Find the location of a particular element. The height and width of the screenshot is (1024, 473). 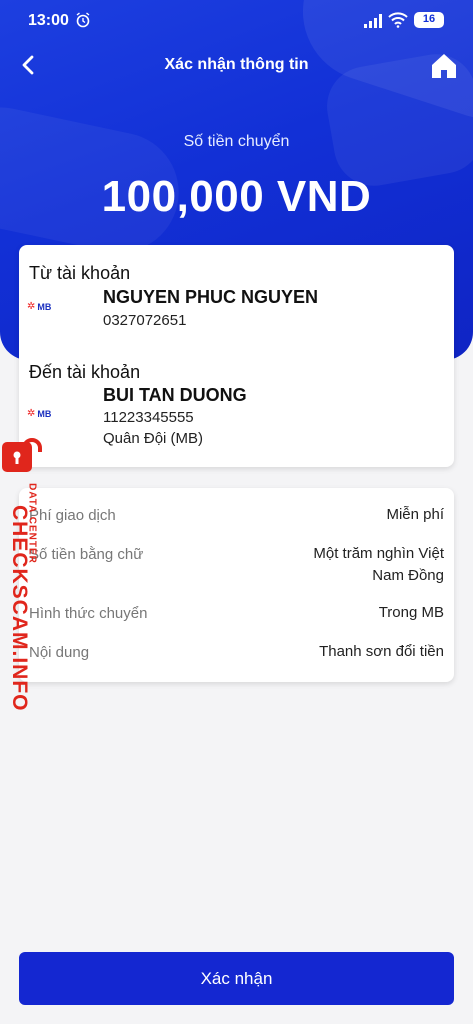

watermark: DATA CENTER CHECKSCAM.INFO is located at coordinates (27, 575).